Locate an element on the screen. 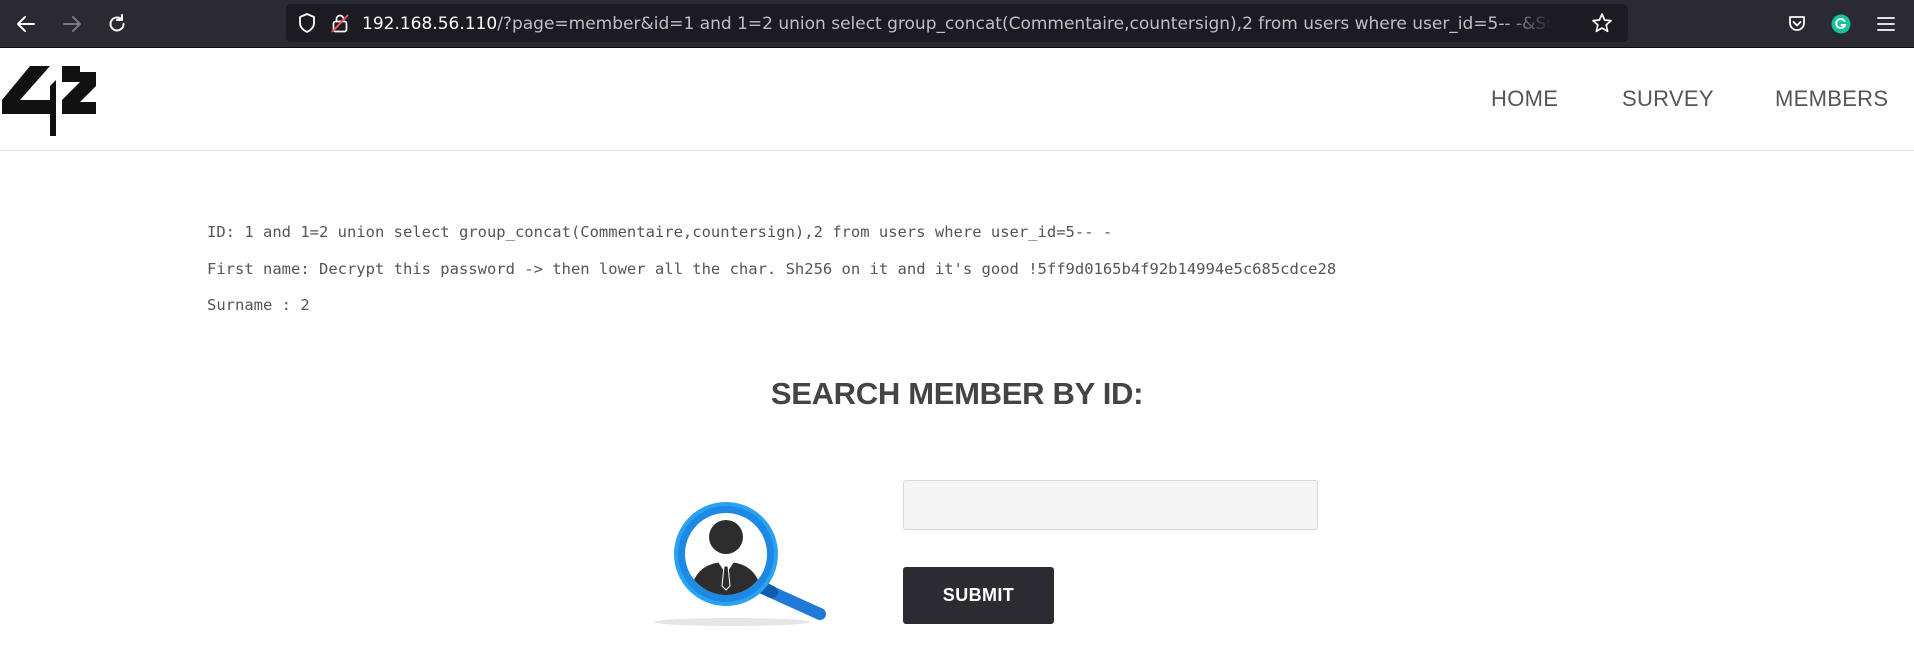 The image size is (1914, 664). member-id-input is located at coordinates (1110, 505).